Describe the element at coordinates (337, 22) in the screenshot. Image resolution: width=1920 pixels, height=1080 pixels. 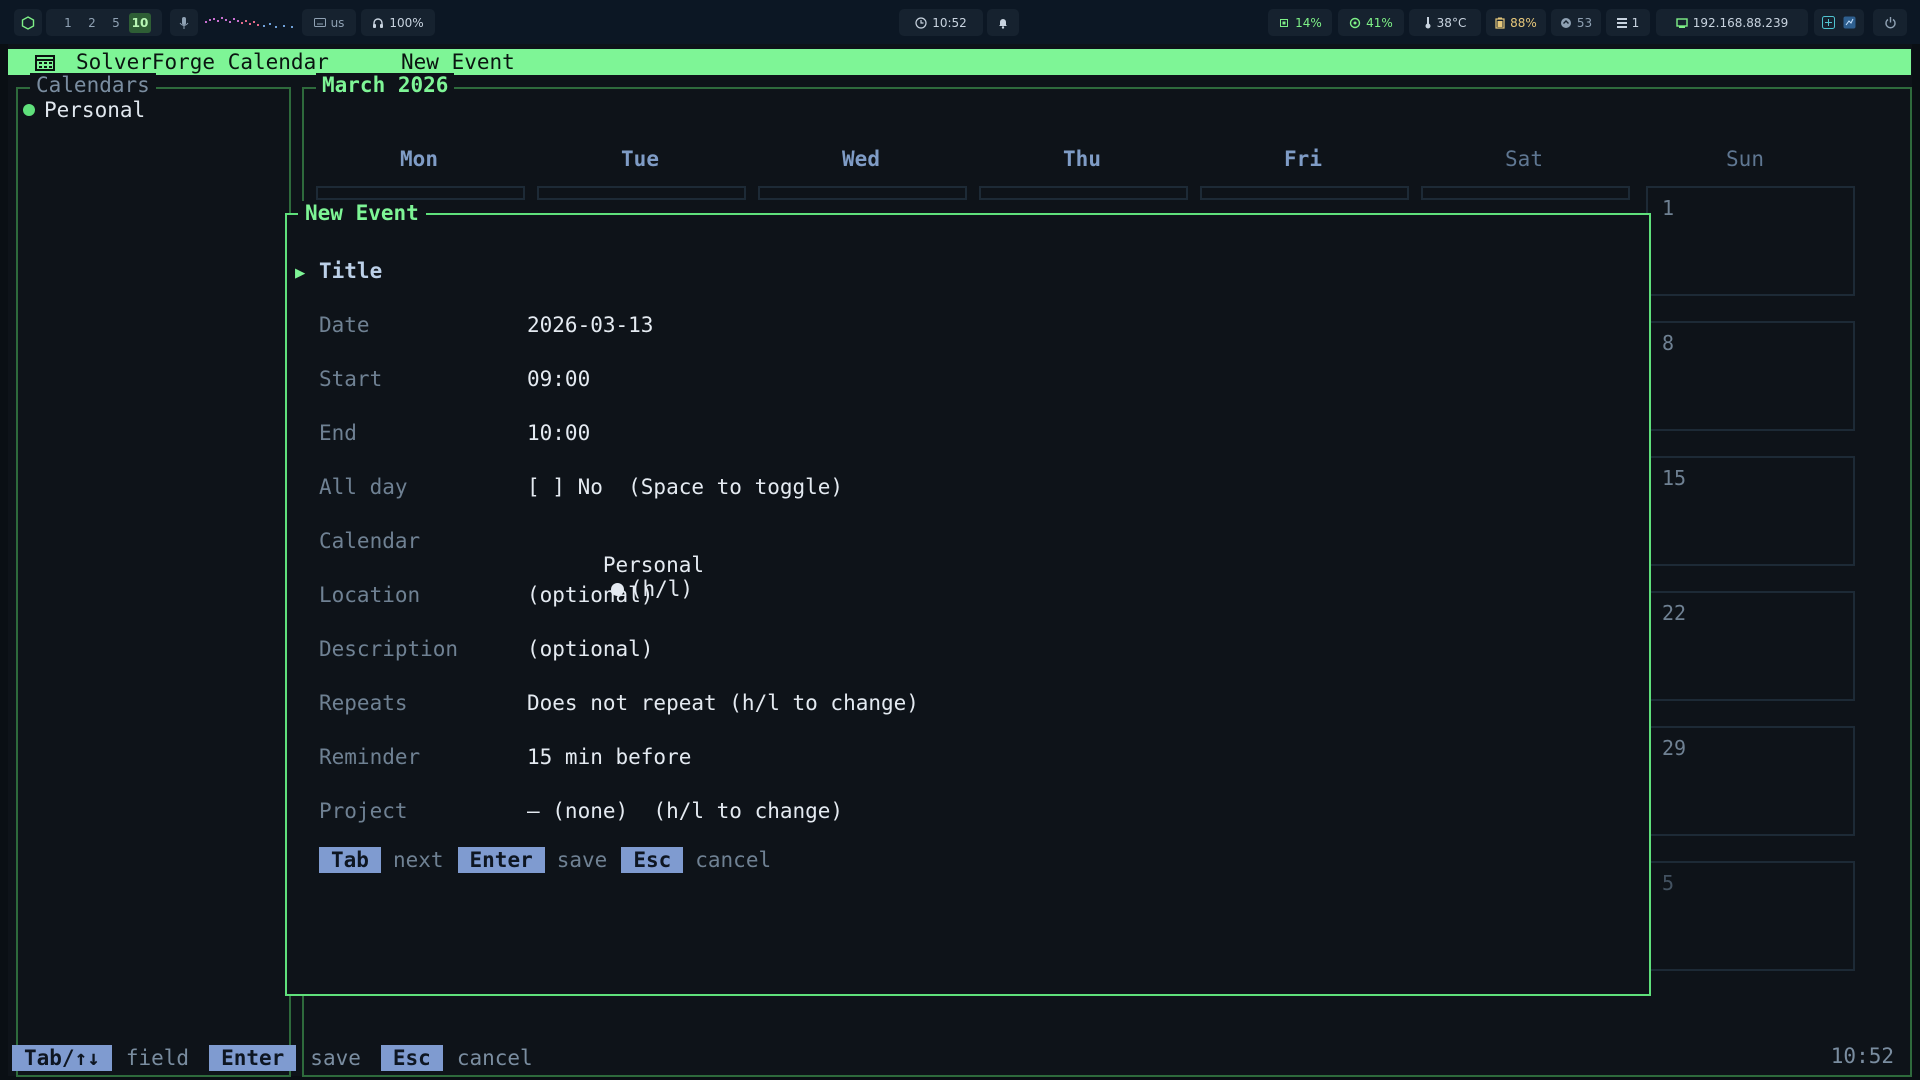
I see `keyboard-layout-label: us` at that location.